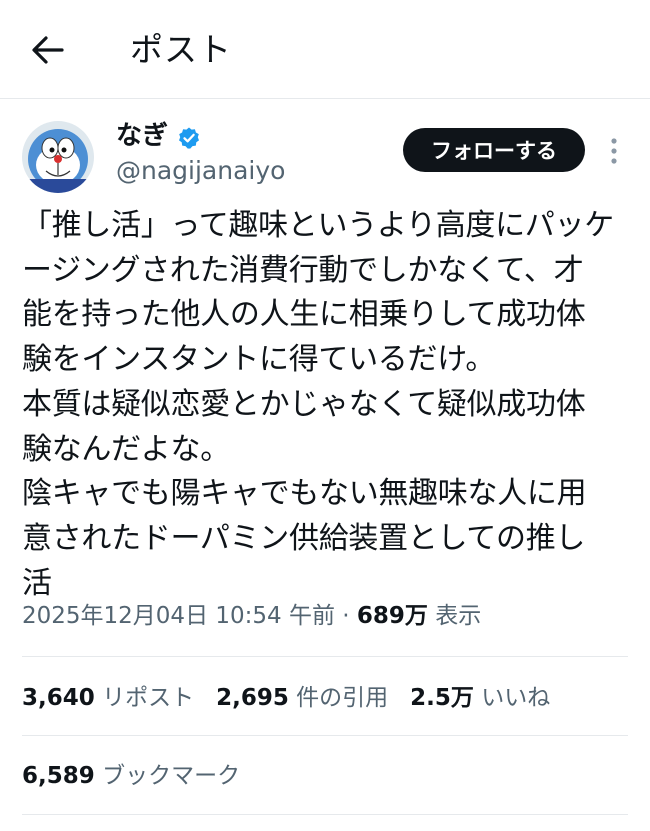 The image size is (650, 831). Describe the element at coordinates (303, 270) in the screenshot. I see `tweet-line: ージングされた消費行動でしかなくて、才` at that location.